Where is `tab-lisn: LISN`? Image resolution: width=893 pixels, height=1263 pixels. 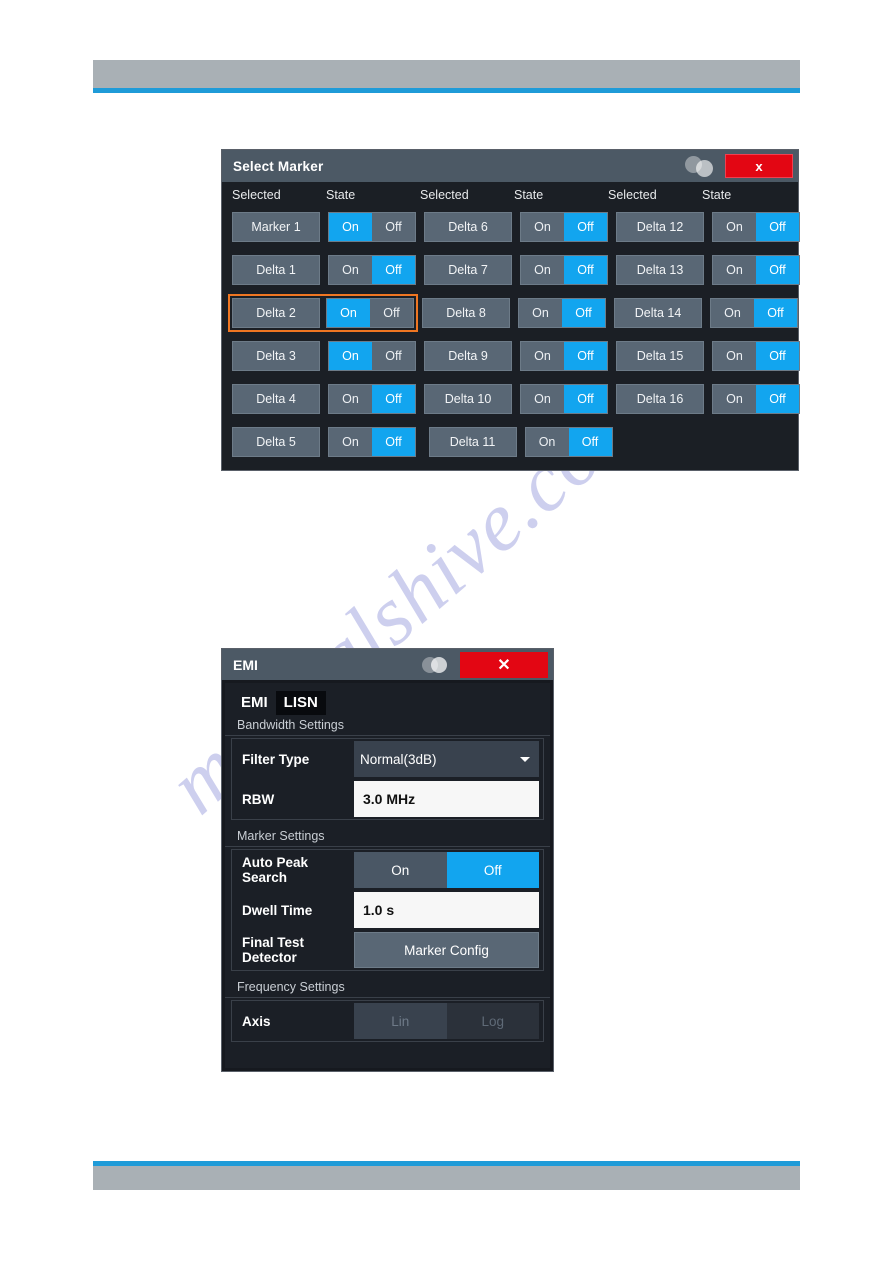
tab-lisn: LISN is located at coordinates (300, 703).